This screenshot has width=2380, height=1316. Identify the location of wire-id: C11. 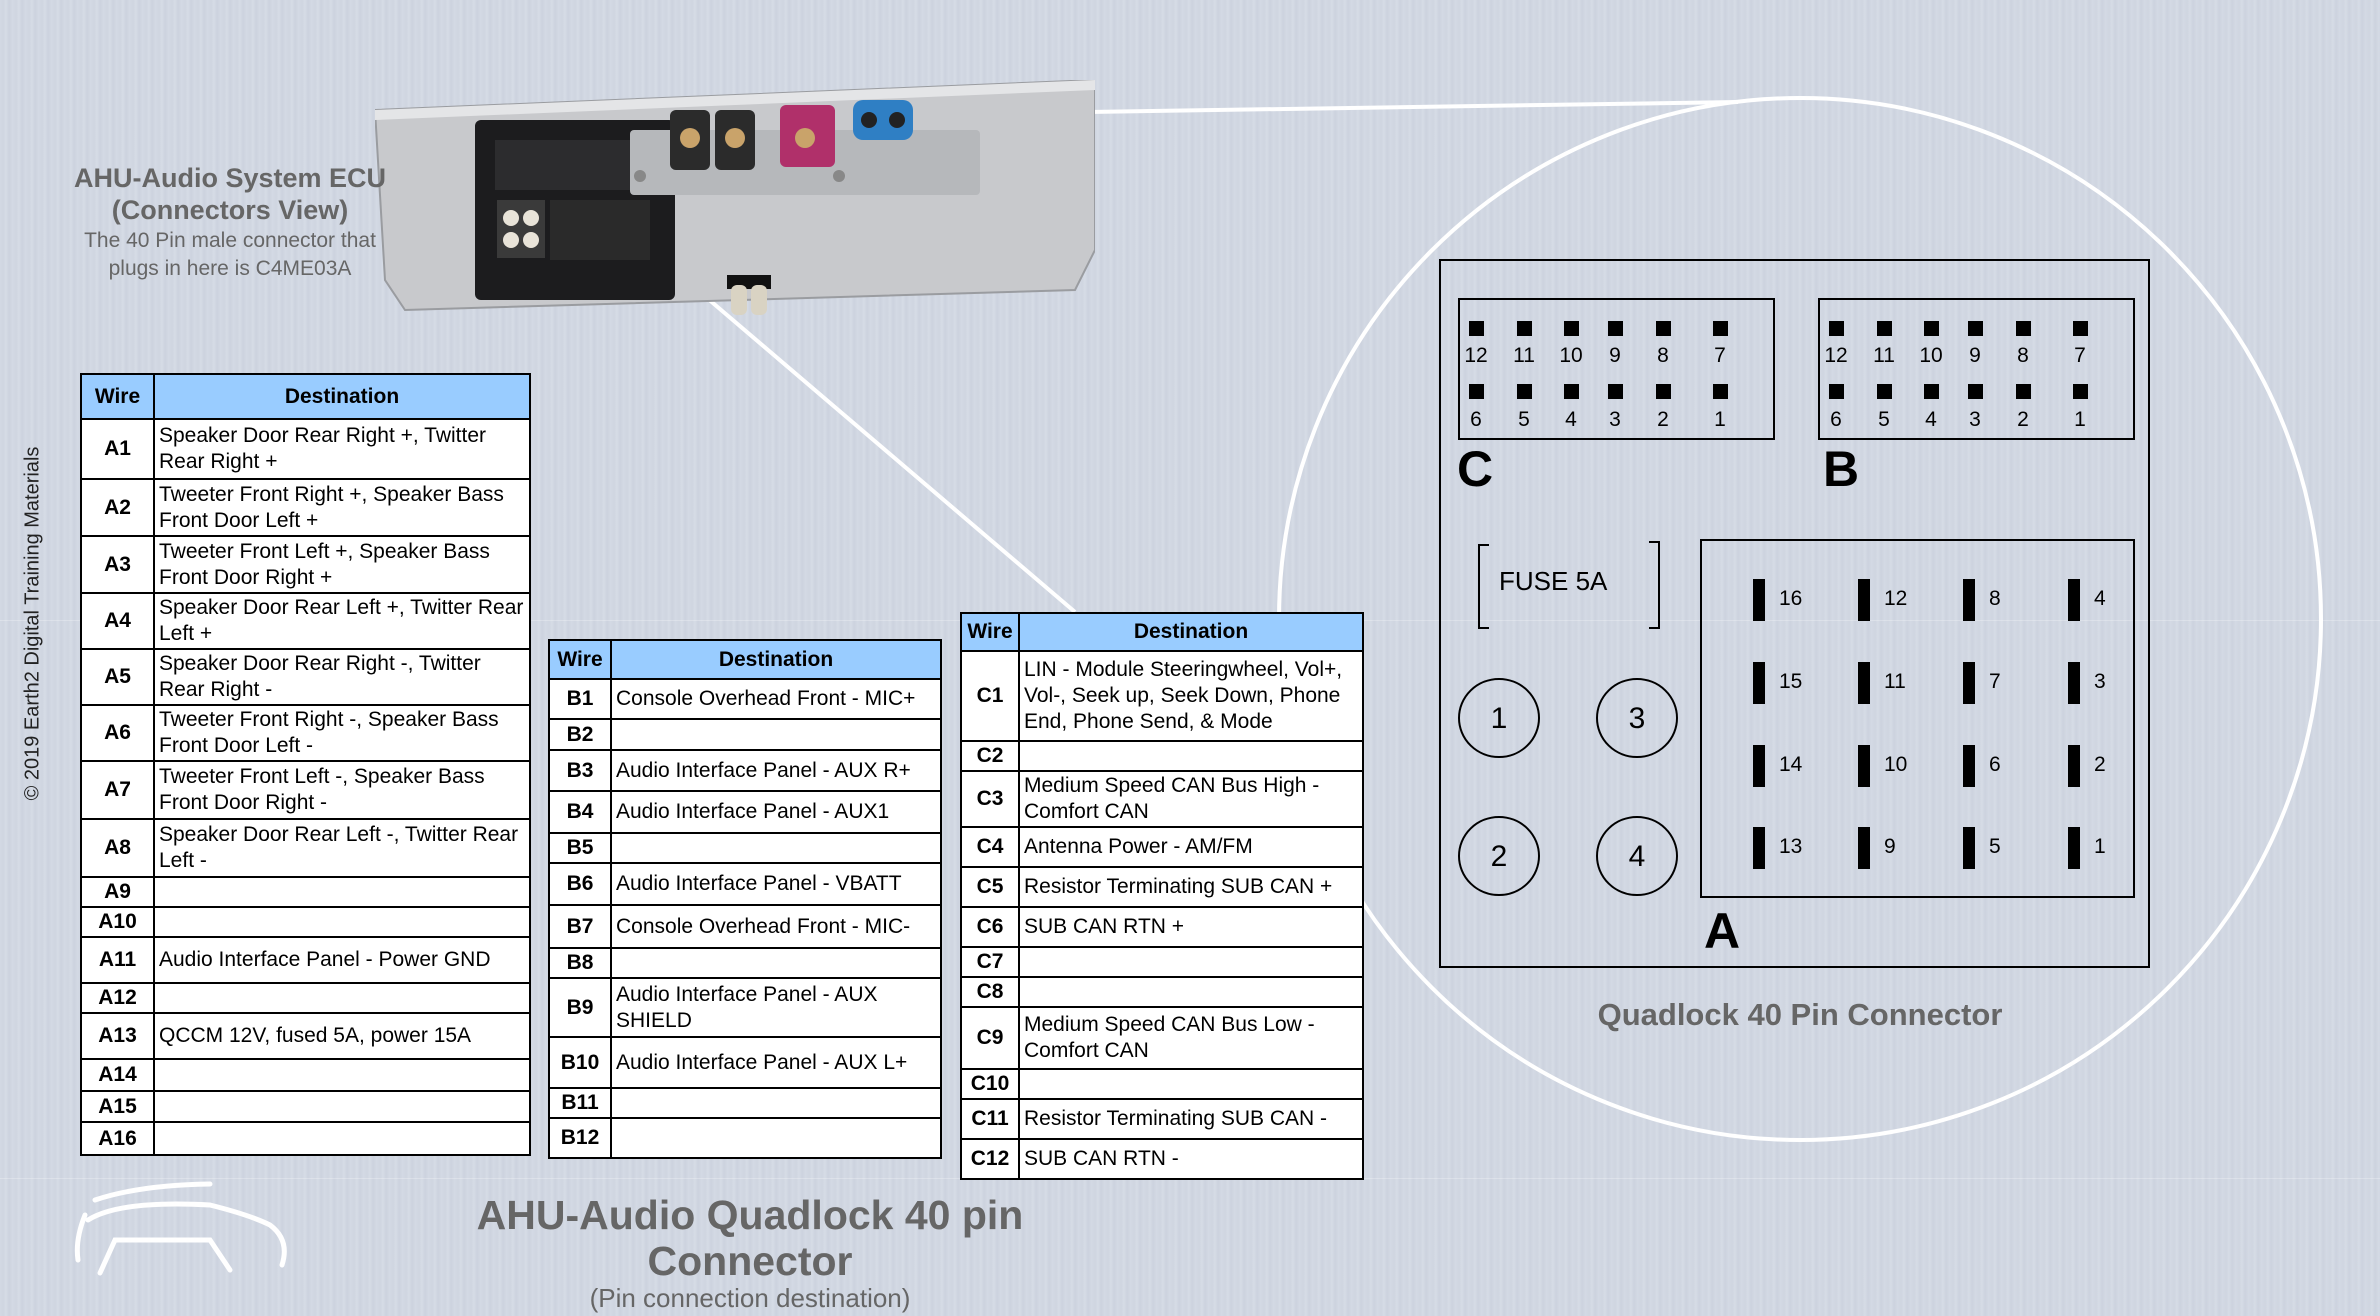
(990, 1119).